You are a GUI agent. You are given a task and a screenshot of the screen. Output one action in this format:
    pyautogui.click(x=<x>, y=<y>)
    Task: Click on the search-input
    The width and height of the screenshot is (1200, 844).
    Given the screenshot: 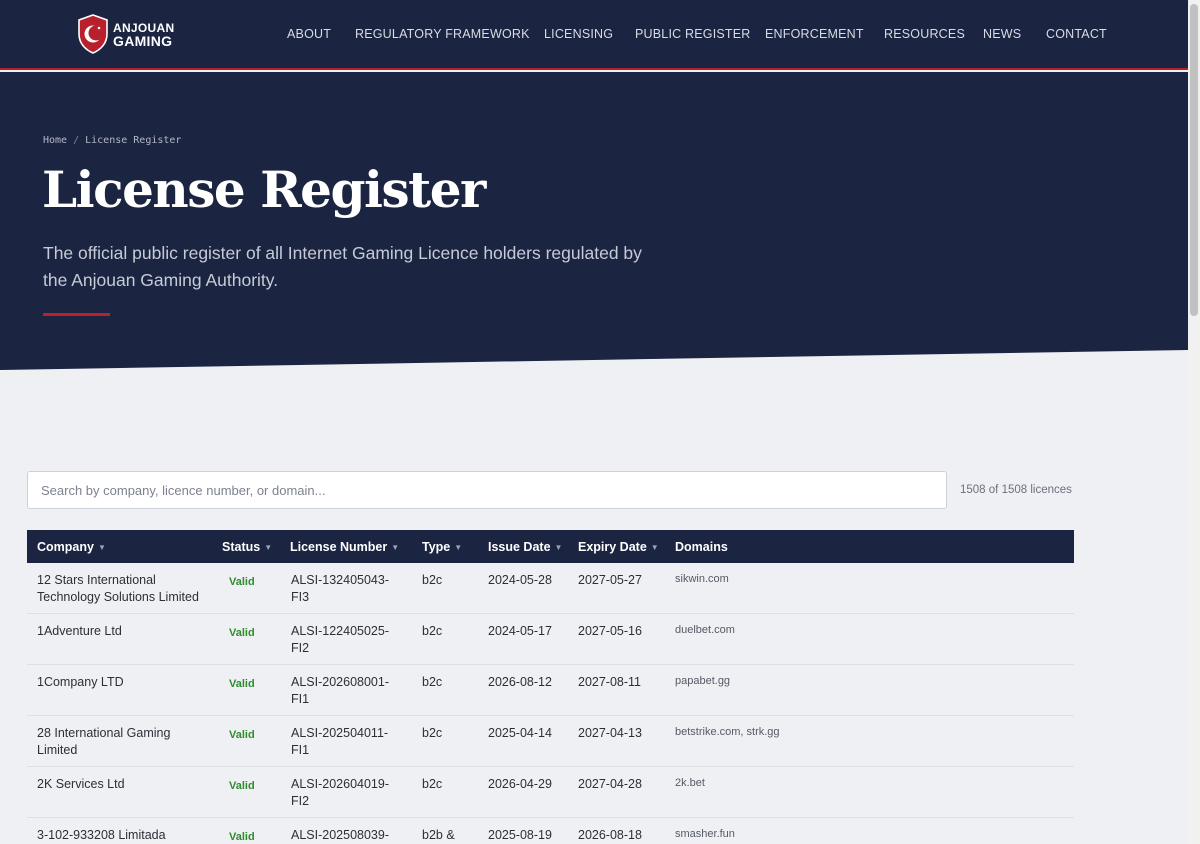 What is the action you would take?
    pyautogui.click(x=487, y=490)
    